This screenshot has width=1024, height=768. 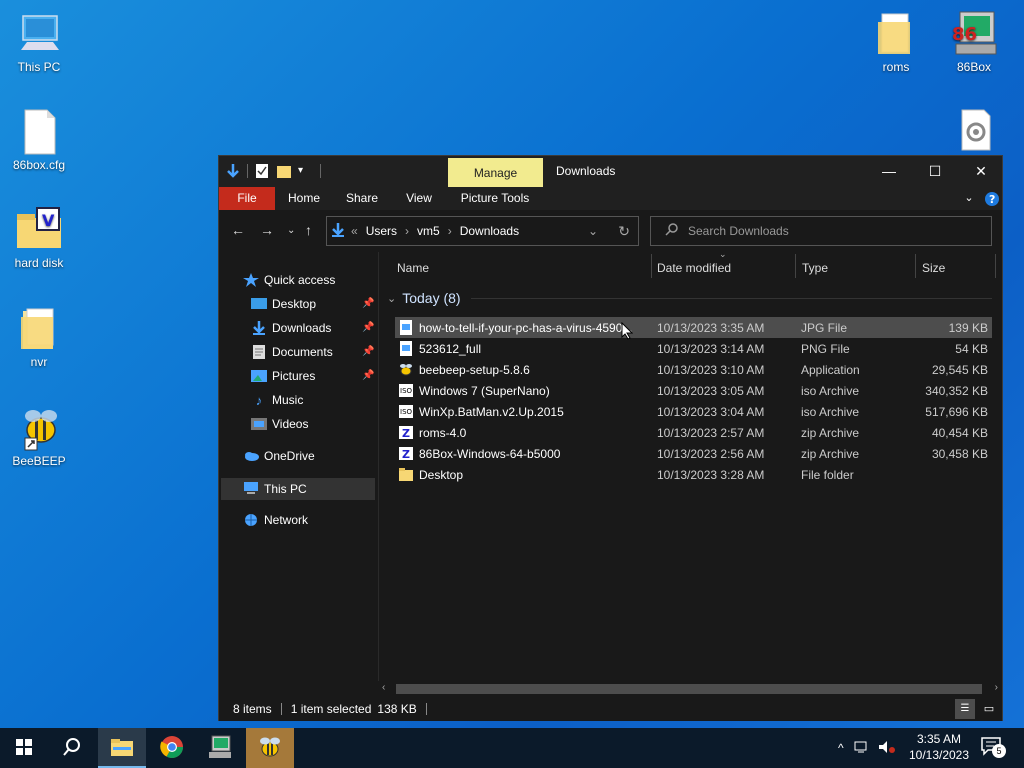 I want to click on address-overflow: «, so click(x=354, y=231).